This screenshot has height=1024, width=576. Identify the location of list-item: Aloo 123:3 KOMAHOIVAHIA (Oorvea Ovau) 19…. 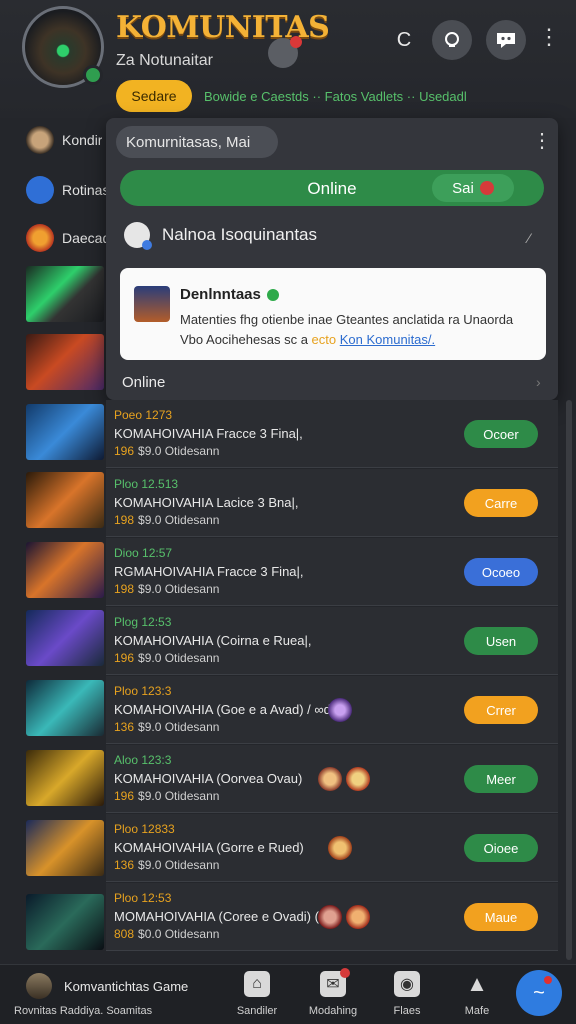
(332, 779).